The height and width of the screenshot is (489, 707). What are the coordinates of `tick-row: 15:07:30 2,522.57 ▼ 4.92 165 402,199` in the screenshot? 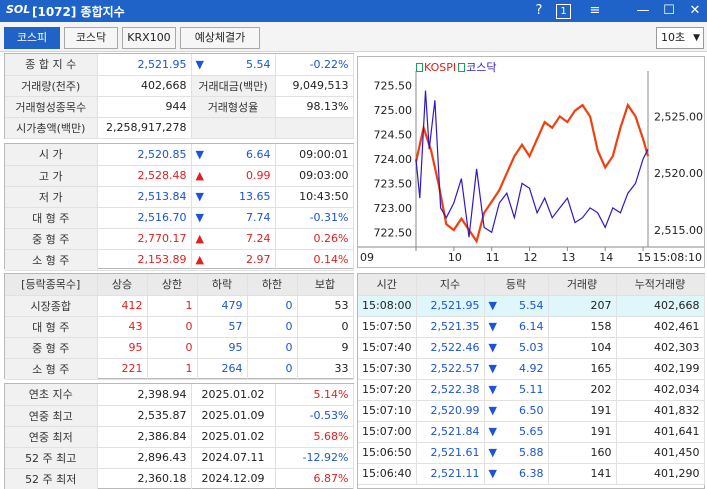 It's located at (531, 369).